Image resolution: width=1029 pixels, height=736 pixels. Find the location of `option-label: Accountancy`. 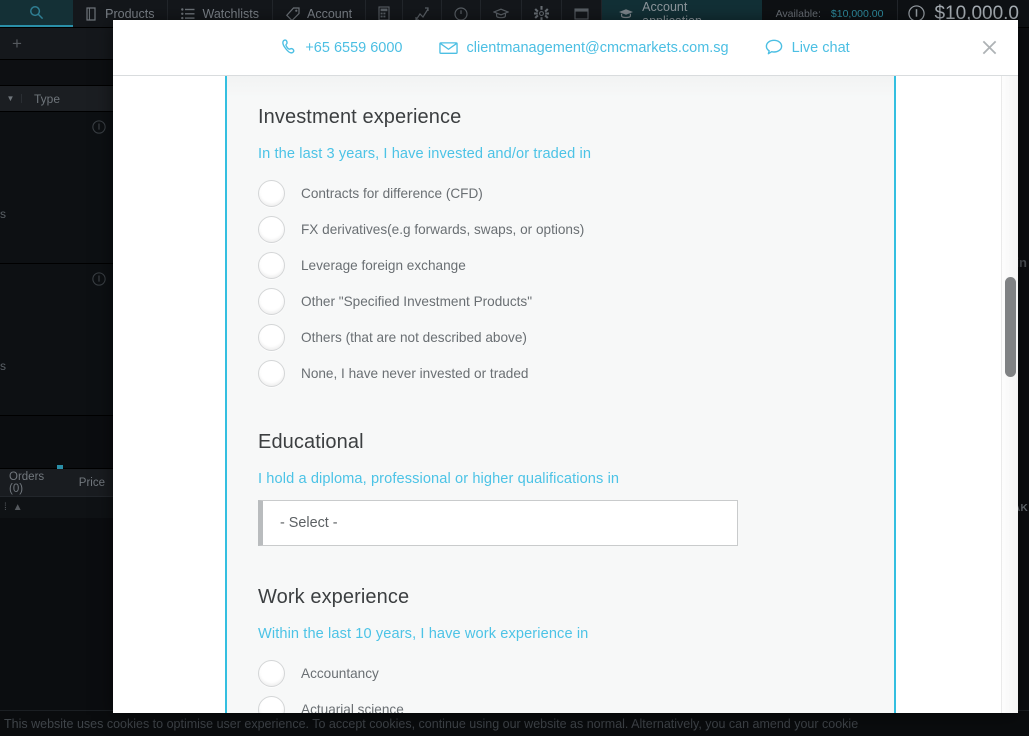

option-label: Accountancy is located at coordinates (340, 673).